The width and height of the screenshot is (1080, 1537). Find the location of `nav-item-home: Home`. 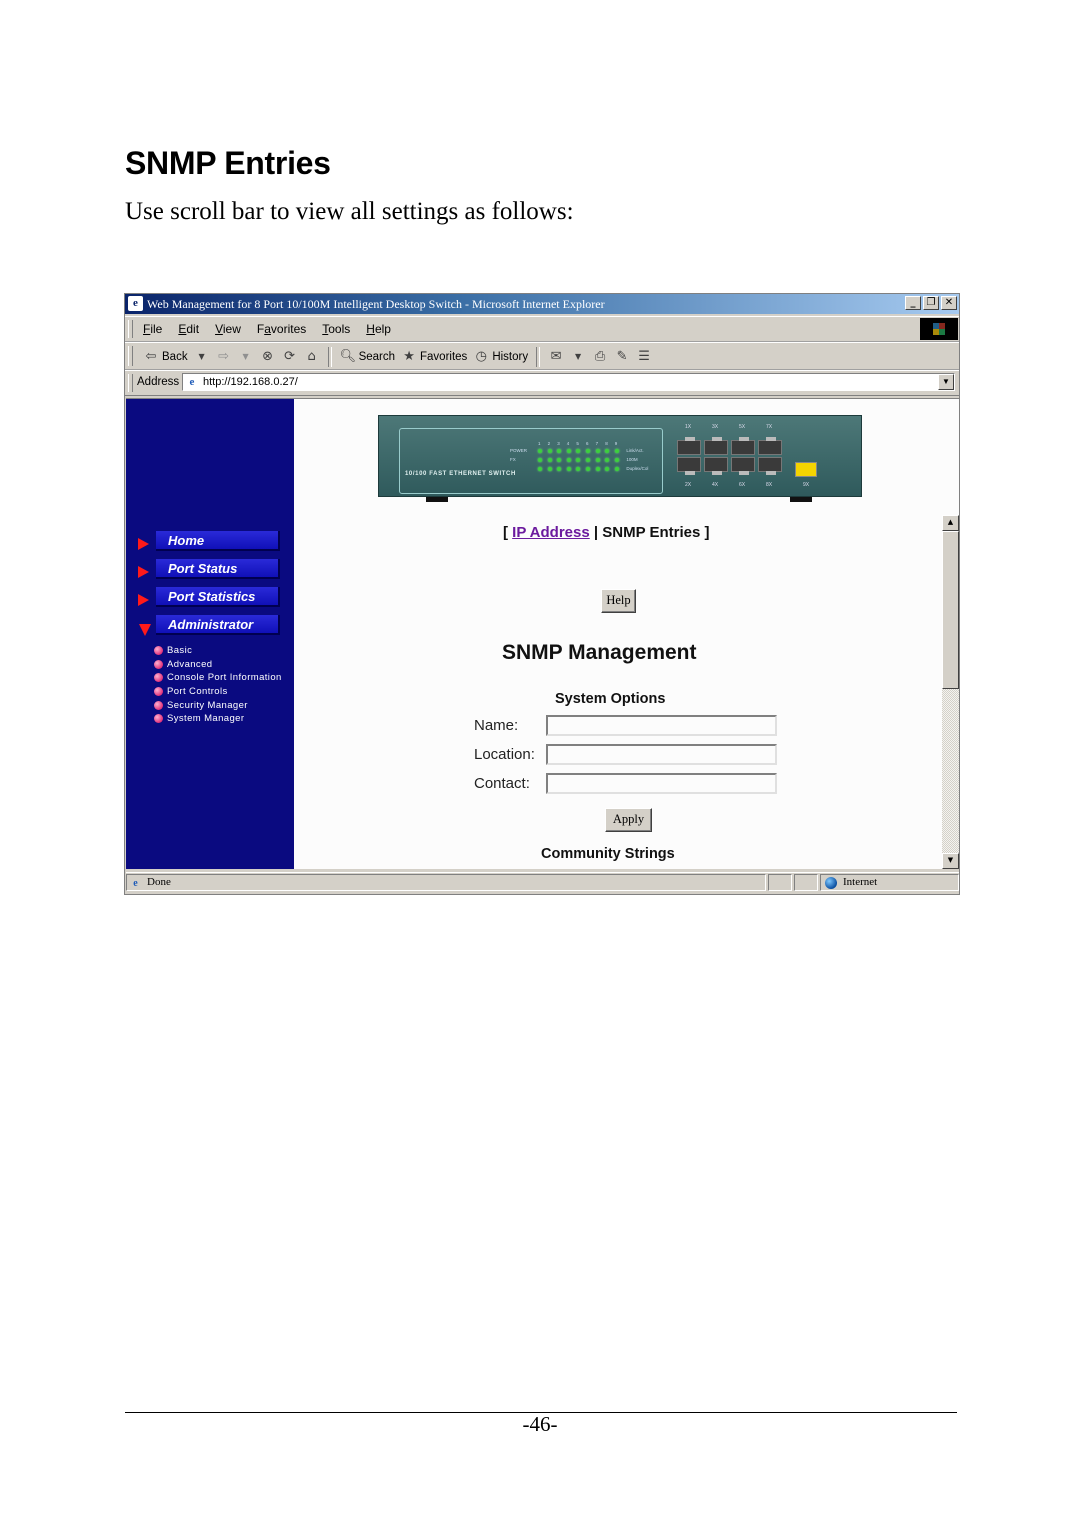

nav-item-home: Home is located at coordinates (210, 542).